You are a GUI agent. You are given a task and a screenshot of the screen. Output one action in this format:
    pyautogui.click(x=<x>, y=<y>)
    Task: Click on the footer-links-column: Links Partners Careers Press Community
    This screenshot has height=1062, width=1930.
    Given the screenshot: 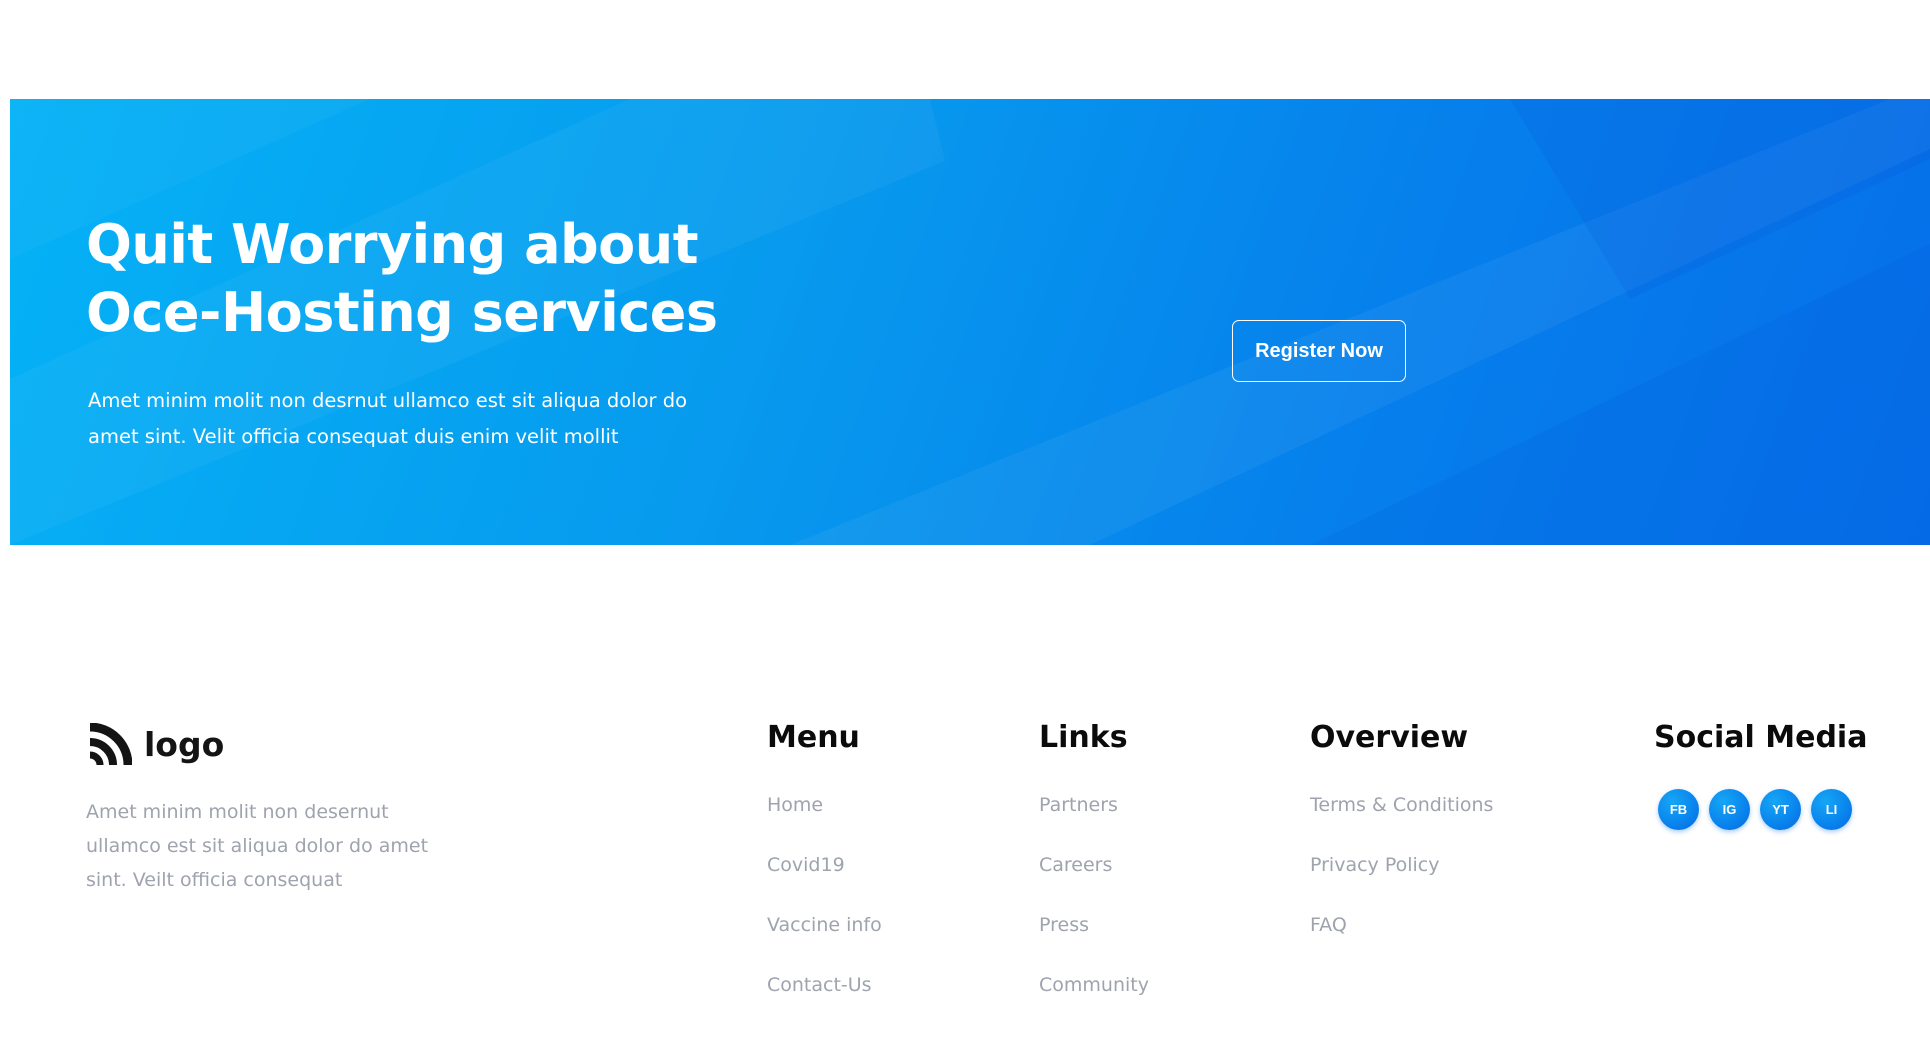 What is the action you would take?
    pyautogui.click(x=1094, y=875)
    